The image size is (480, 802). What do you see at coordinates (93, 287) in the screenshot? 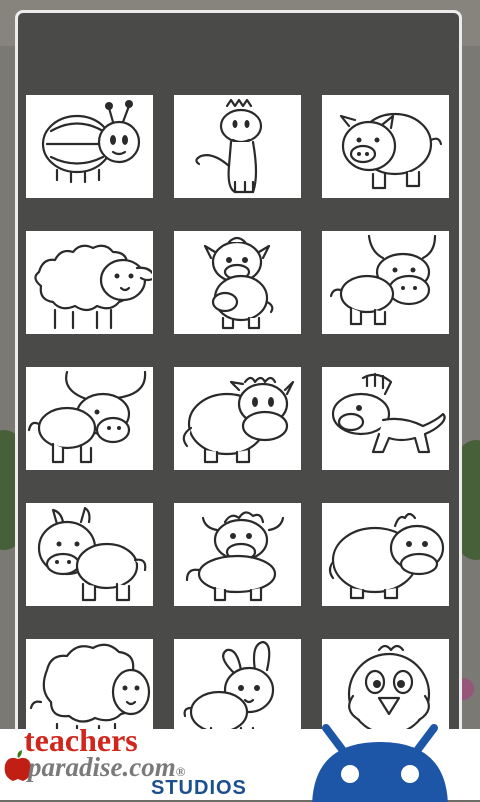
I see `sheep-icon` at bounding box center [93, 287].